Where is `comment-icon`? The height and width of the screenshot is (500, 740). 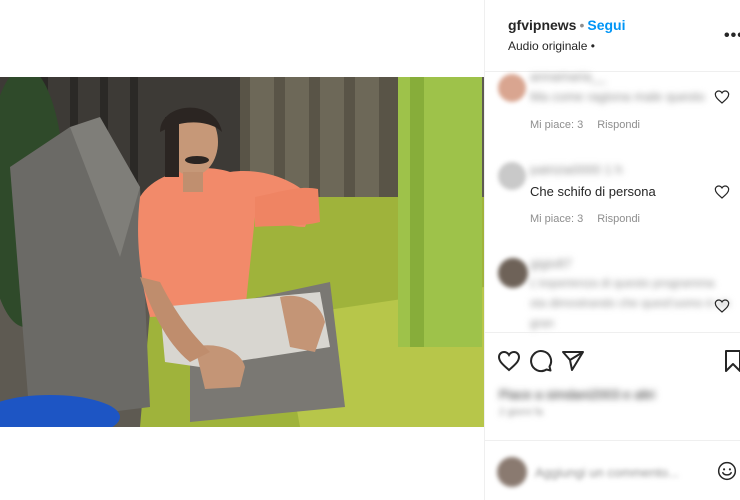 comment-icon is located at coordinates (541, 361).